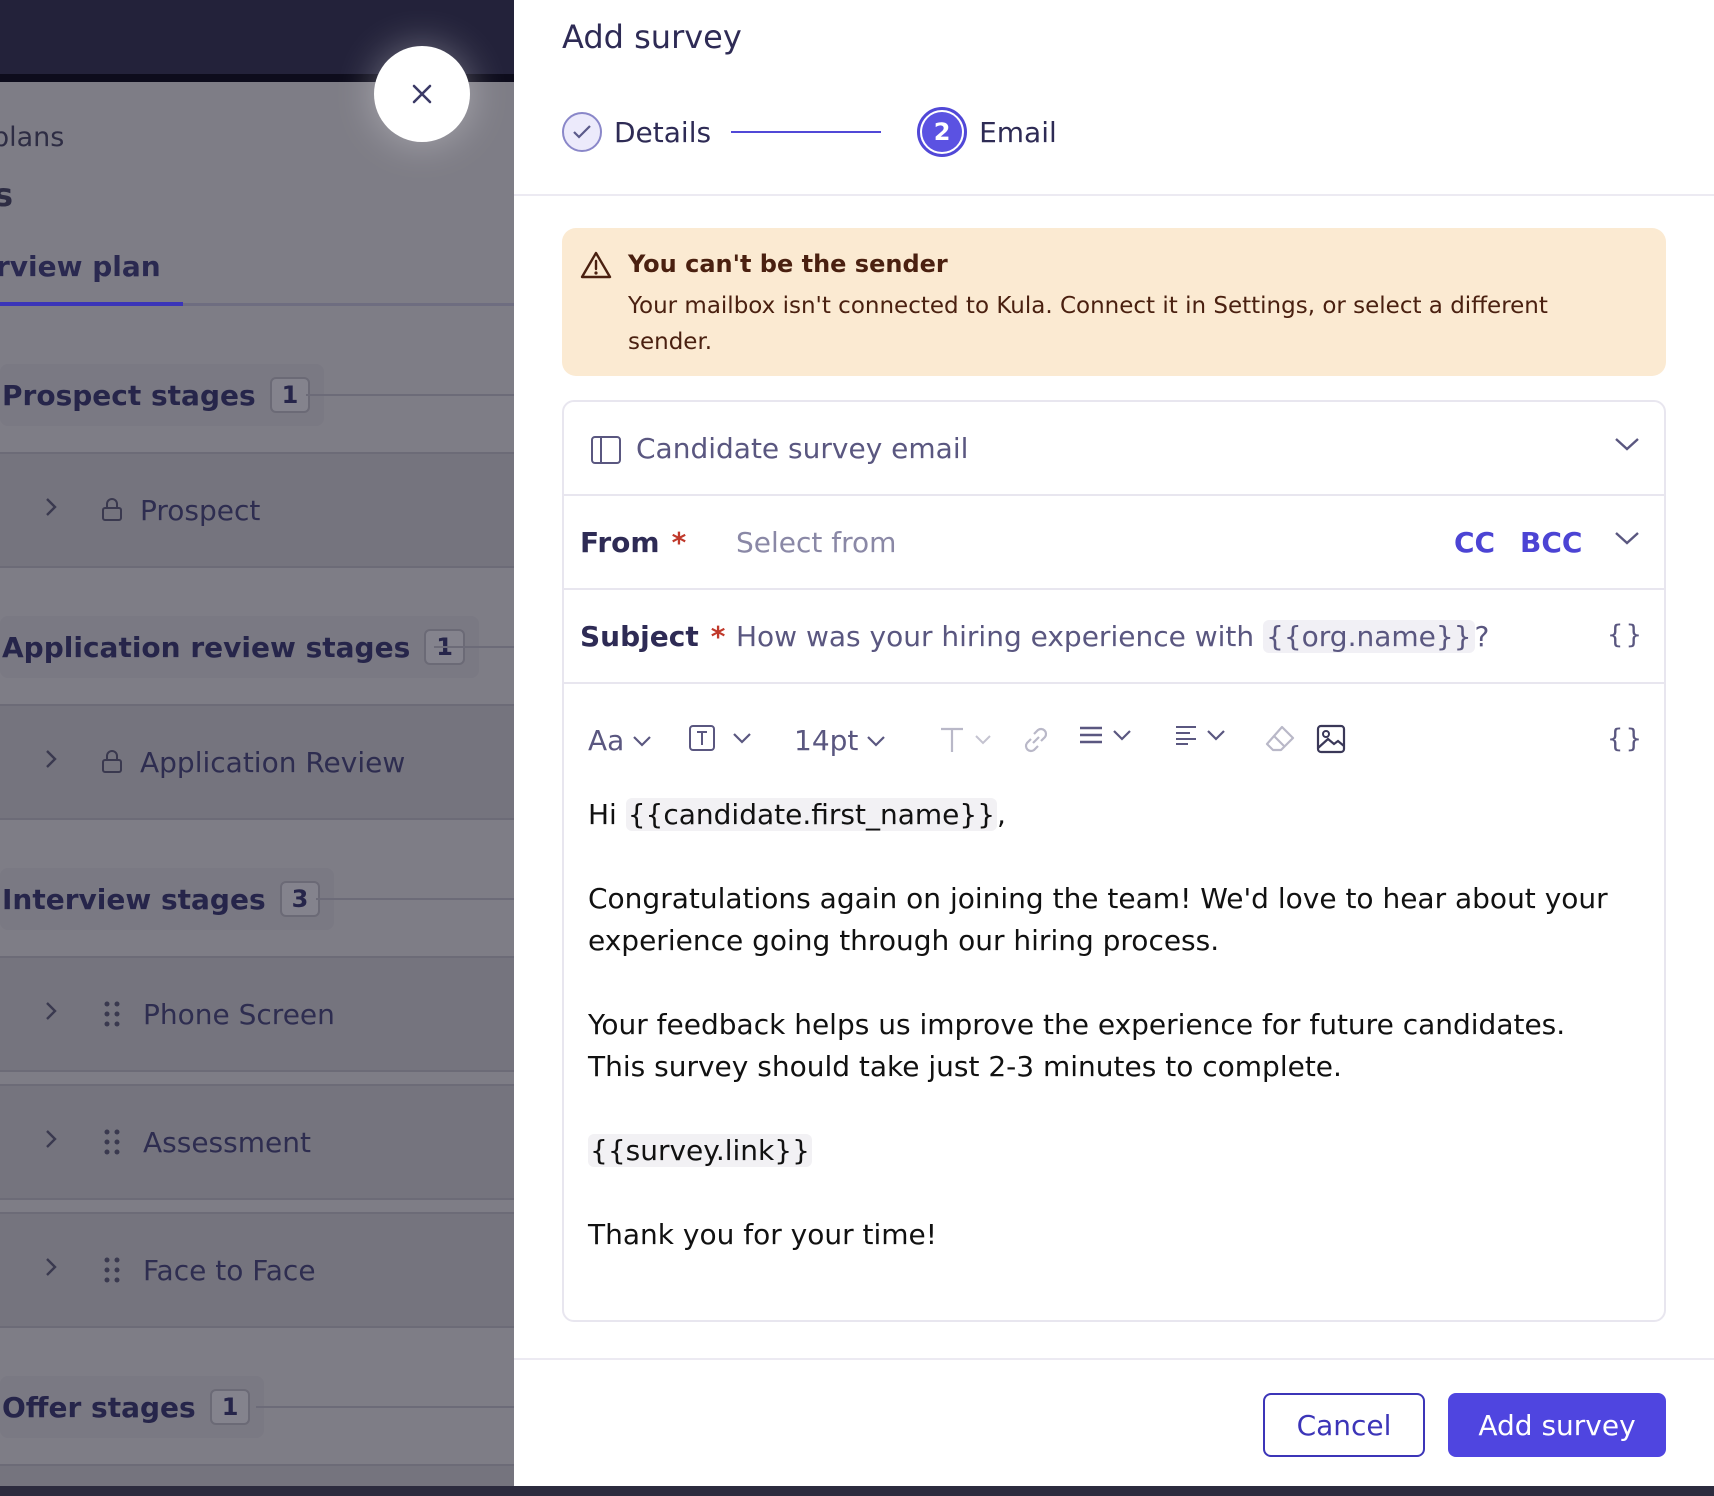 The image size is (1714, 1496). What do you see at coordinates (582, 132) in the screenshot?
I see `step-complete-indicator` at bounding box center [582, 132].